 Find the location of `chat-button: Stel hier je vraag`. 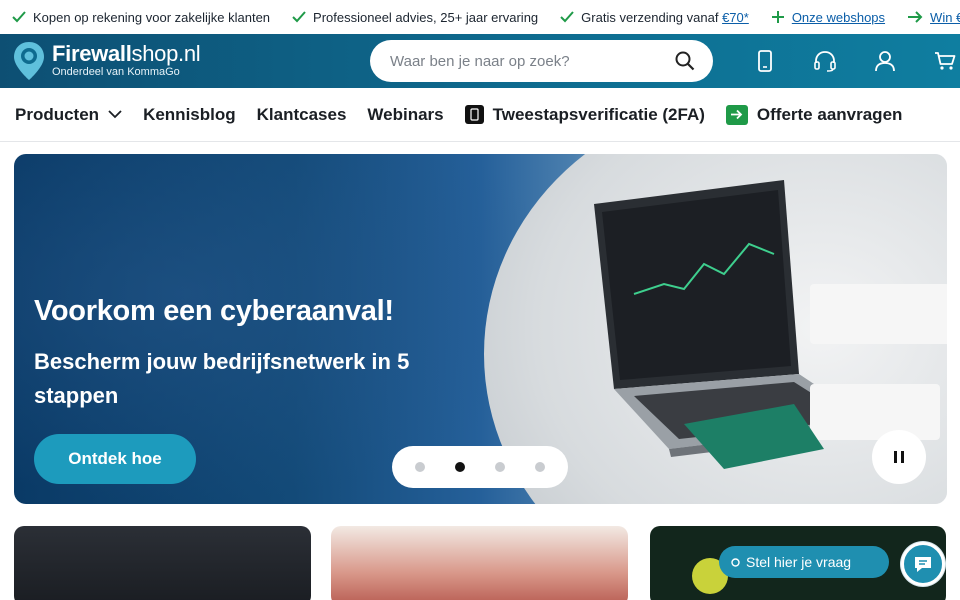

chat-button: Stel hier je vraag is located at coordinates (804, 562).